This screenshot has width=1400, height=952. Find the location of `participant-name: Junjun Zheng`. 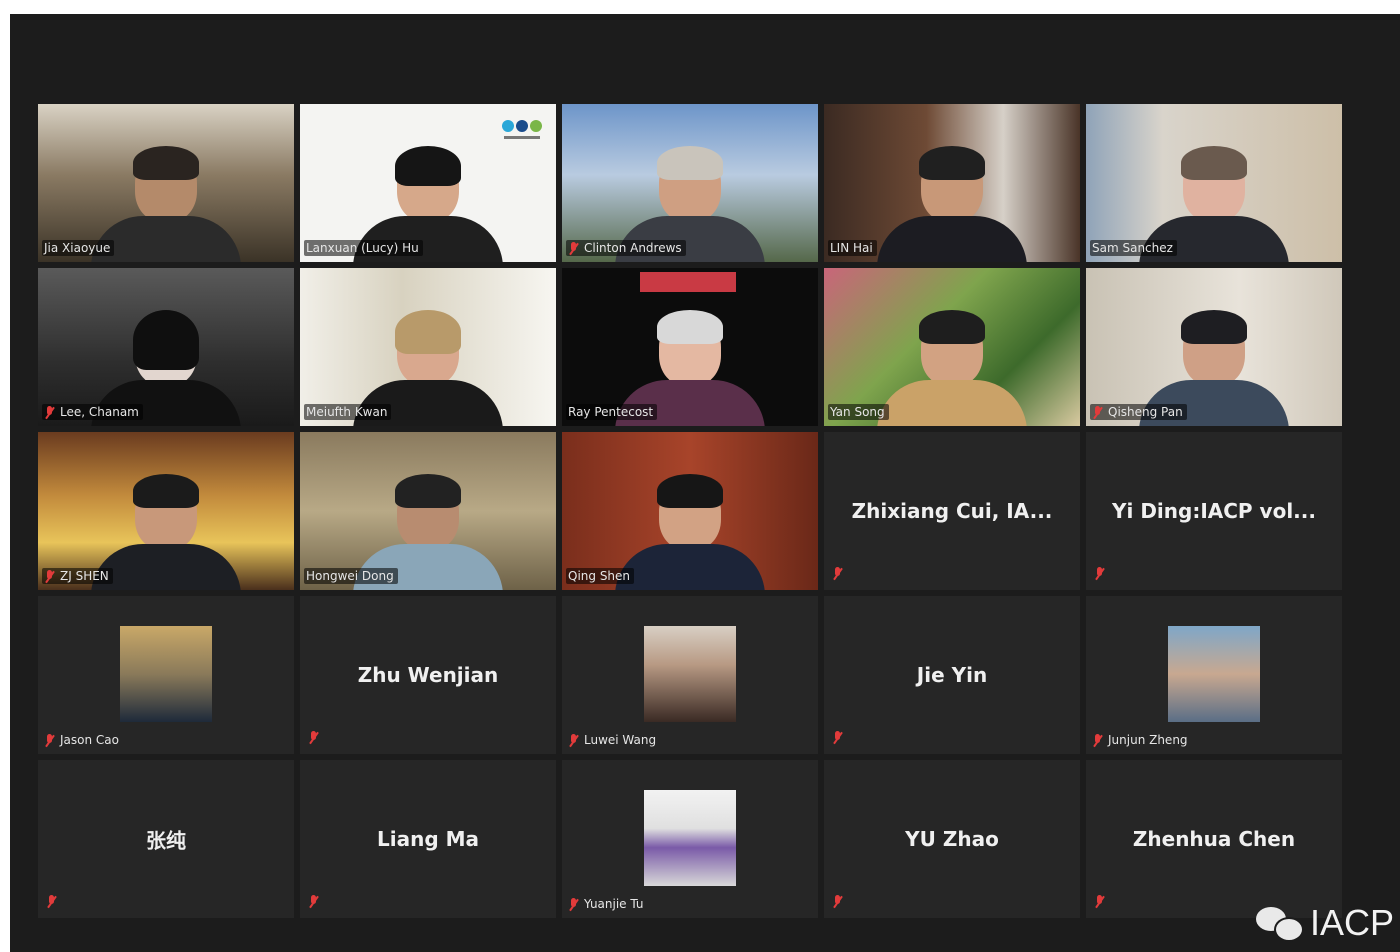

participant-name: Junjun Zheng is located at coordinates (1148, 740).